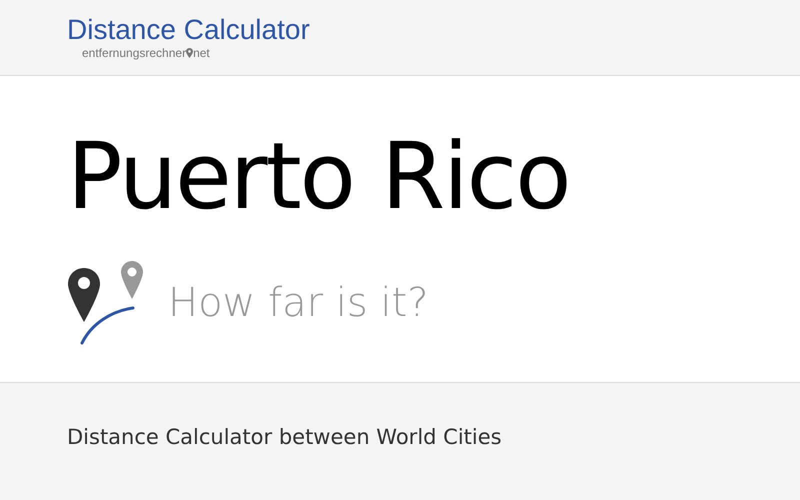 The height and width of the screenshot is (500, 800). I want to click on page-subtitle: How far is it?, so click(298, 303).